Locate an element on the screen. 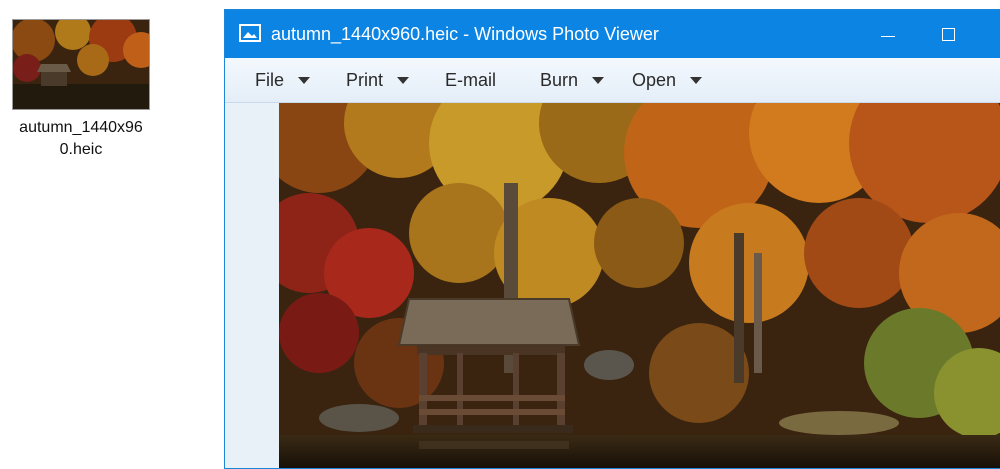  minimize-icon is located at coordinates (888, 36).